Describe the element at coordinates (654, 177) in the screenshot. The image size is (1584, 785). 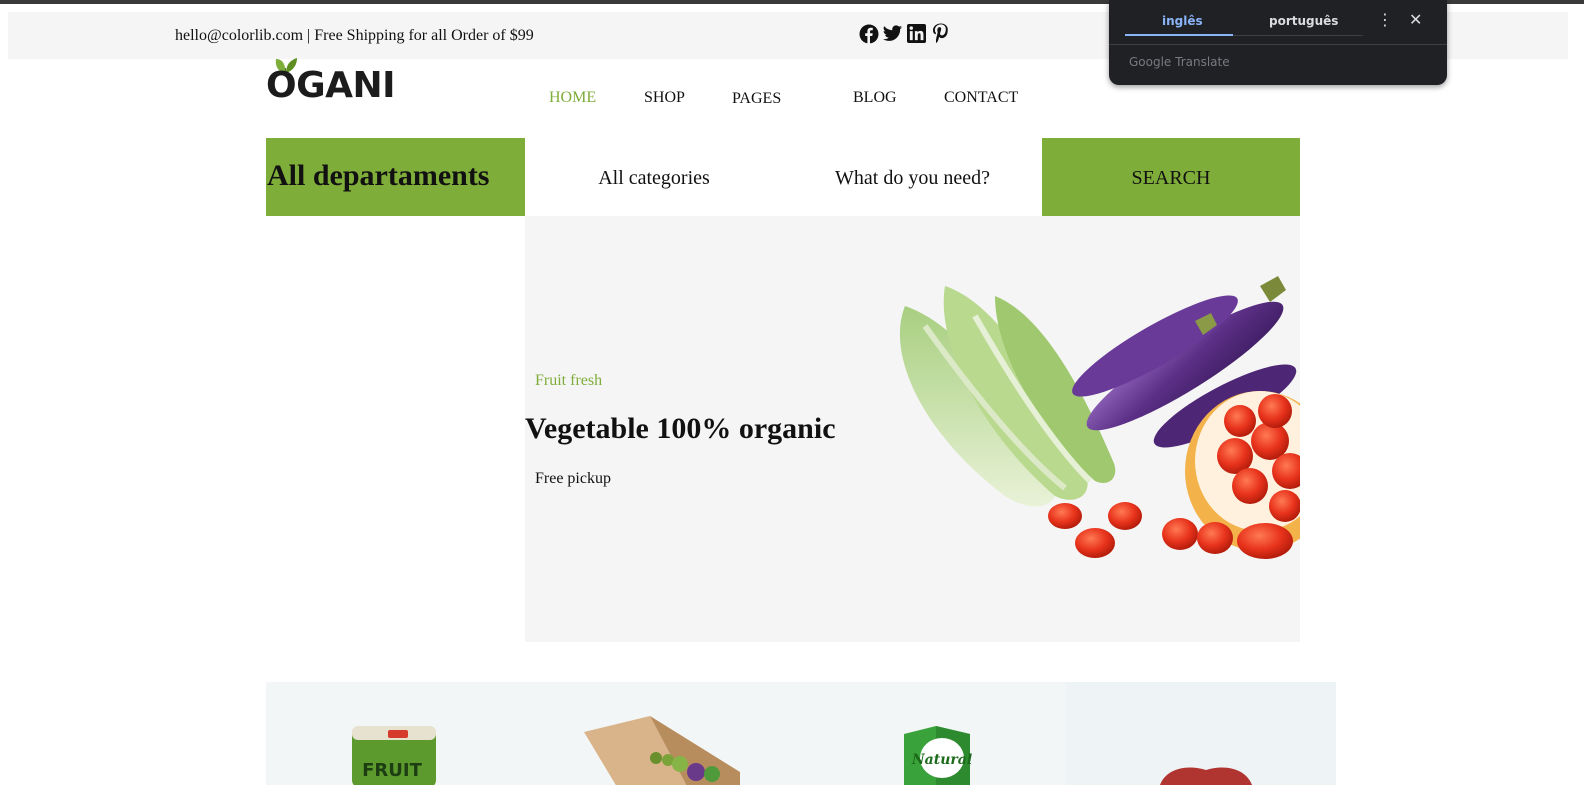
I see `all-categories-select: All categories` at that location.